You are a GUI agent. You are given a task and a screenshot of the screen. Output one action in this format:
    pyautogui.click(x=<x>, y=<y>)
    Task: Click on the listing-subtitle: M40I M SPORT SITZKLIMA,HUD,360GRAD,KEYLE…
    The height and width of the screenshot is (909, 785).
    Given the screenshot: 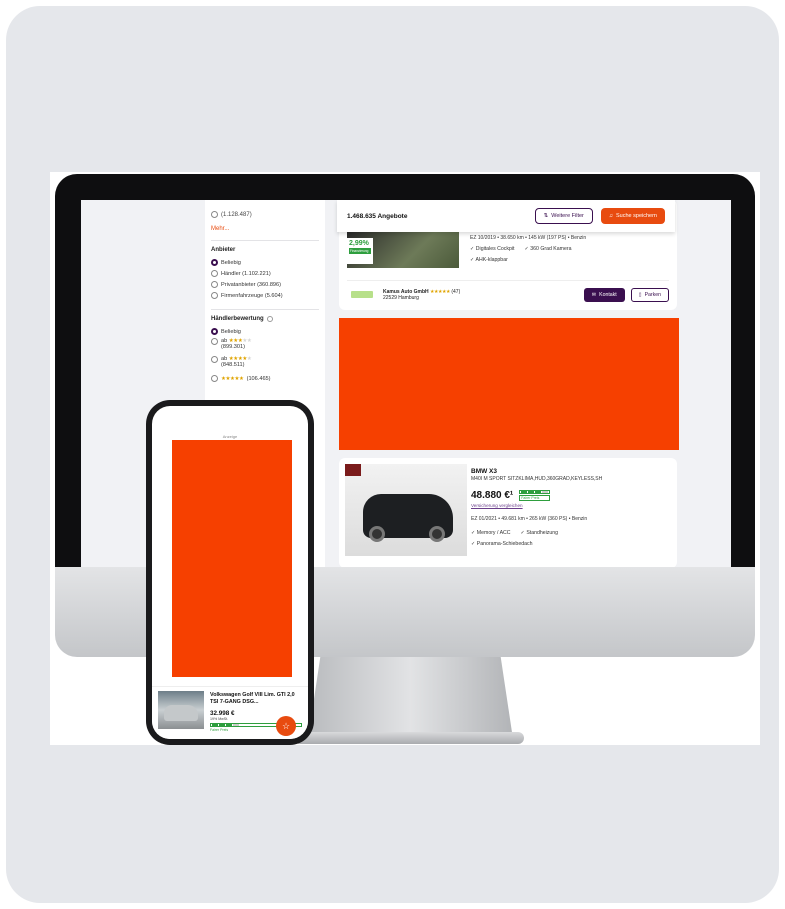 What is the action you would take?
    pyautogui.click(x=537, y=479)
    